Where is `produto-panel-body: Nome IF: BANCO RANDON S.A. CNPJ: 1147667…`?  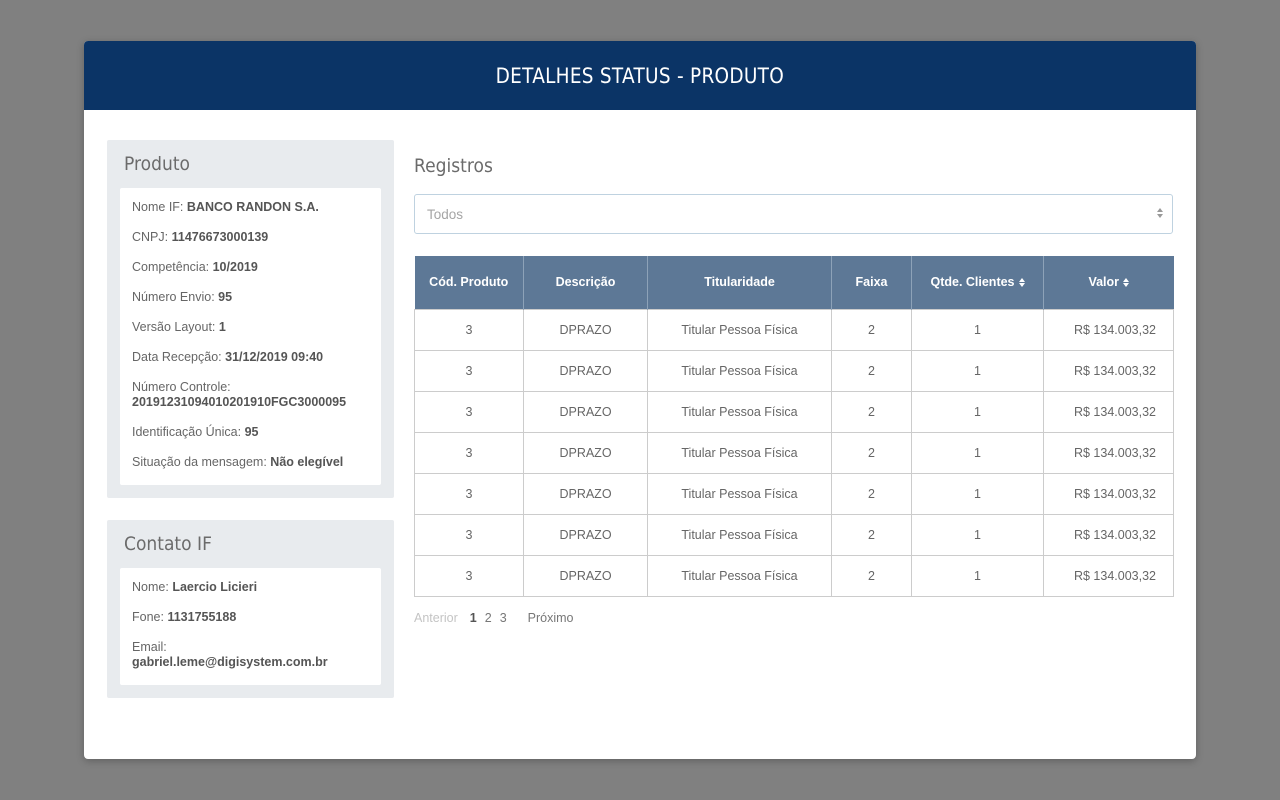 produto-panel-body: Nome IF: BANCO RANDON S.A. CNPJ: 1147667… is located at coordinates (250, 336).